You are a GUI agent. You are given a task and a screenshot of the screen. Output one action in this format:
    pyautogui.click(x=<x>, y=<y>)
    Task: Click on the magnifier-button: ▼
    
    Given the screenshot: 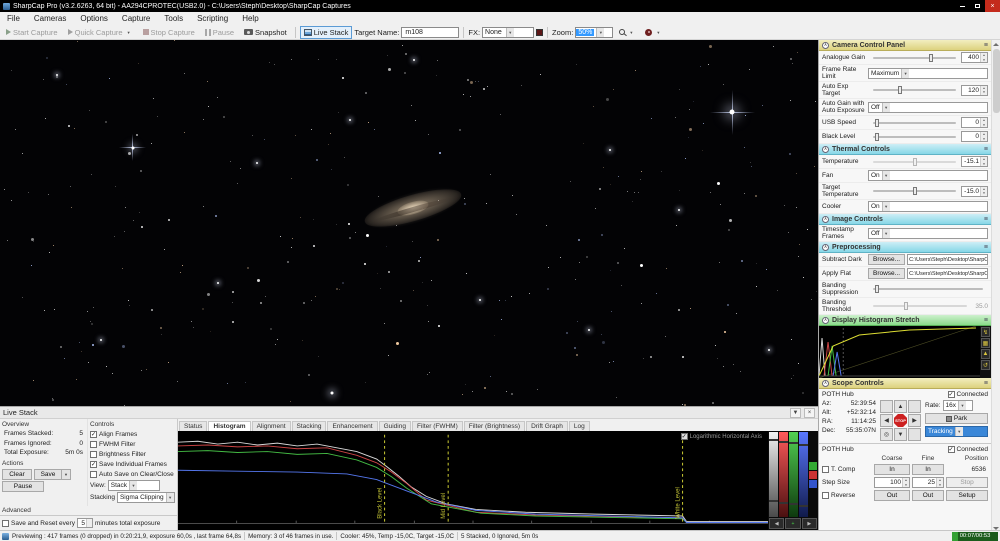 What is the action you would take?
    pyautogui.click(x=627, y=32)
    